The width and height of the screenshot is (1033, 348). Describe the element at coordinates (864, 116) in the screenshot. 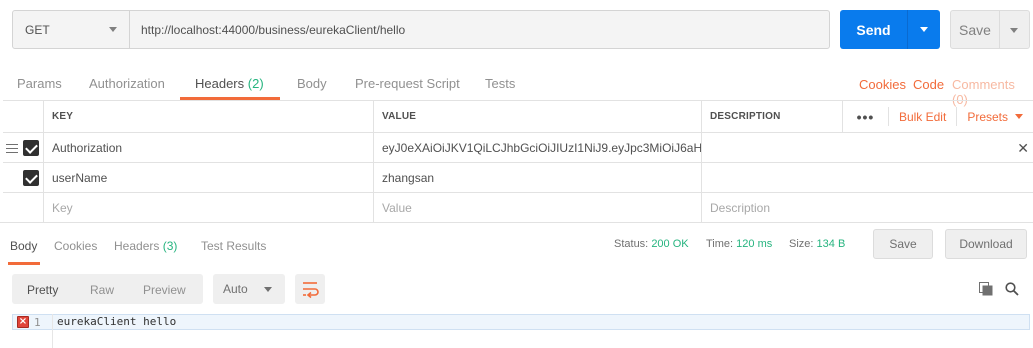

I see `more-options-icon: •••` at that location.